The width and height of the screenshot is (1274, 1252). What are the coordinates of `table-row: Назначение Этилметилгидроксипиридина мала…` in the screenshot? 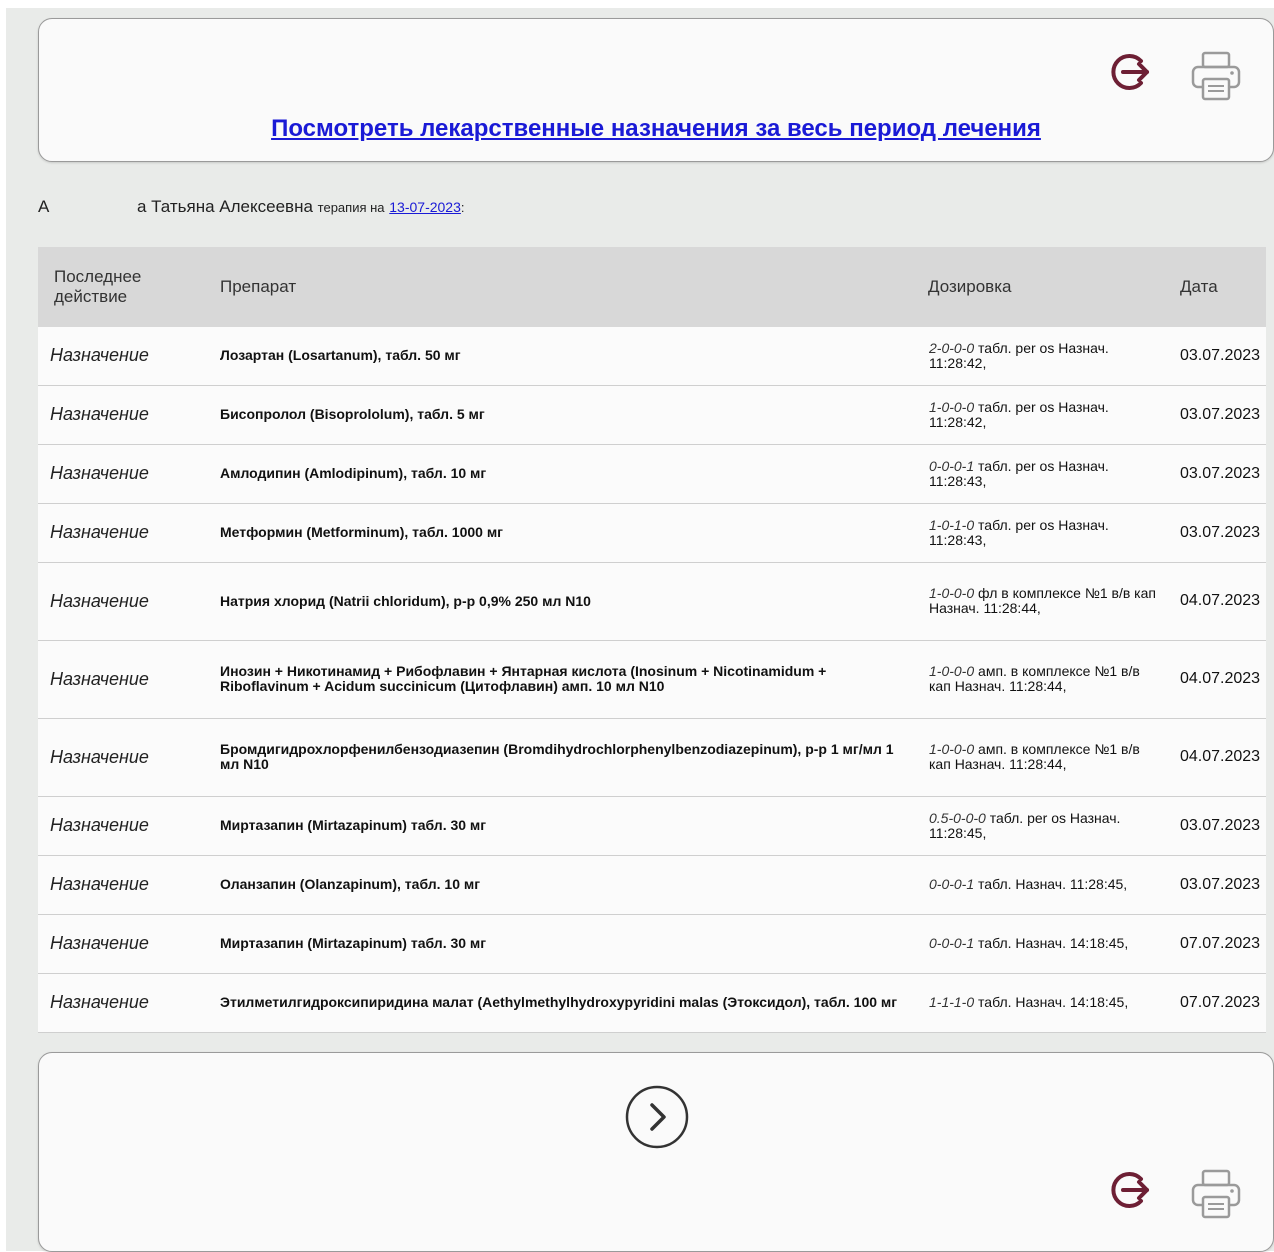 It's located at (652, 1002).